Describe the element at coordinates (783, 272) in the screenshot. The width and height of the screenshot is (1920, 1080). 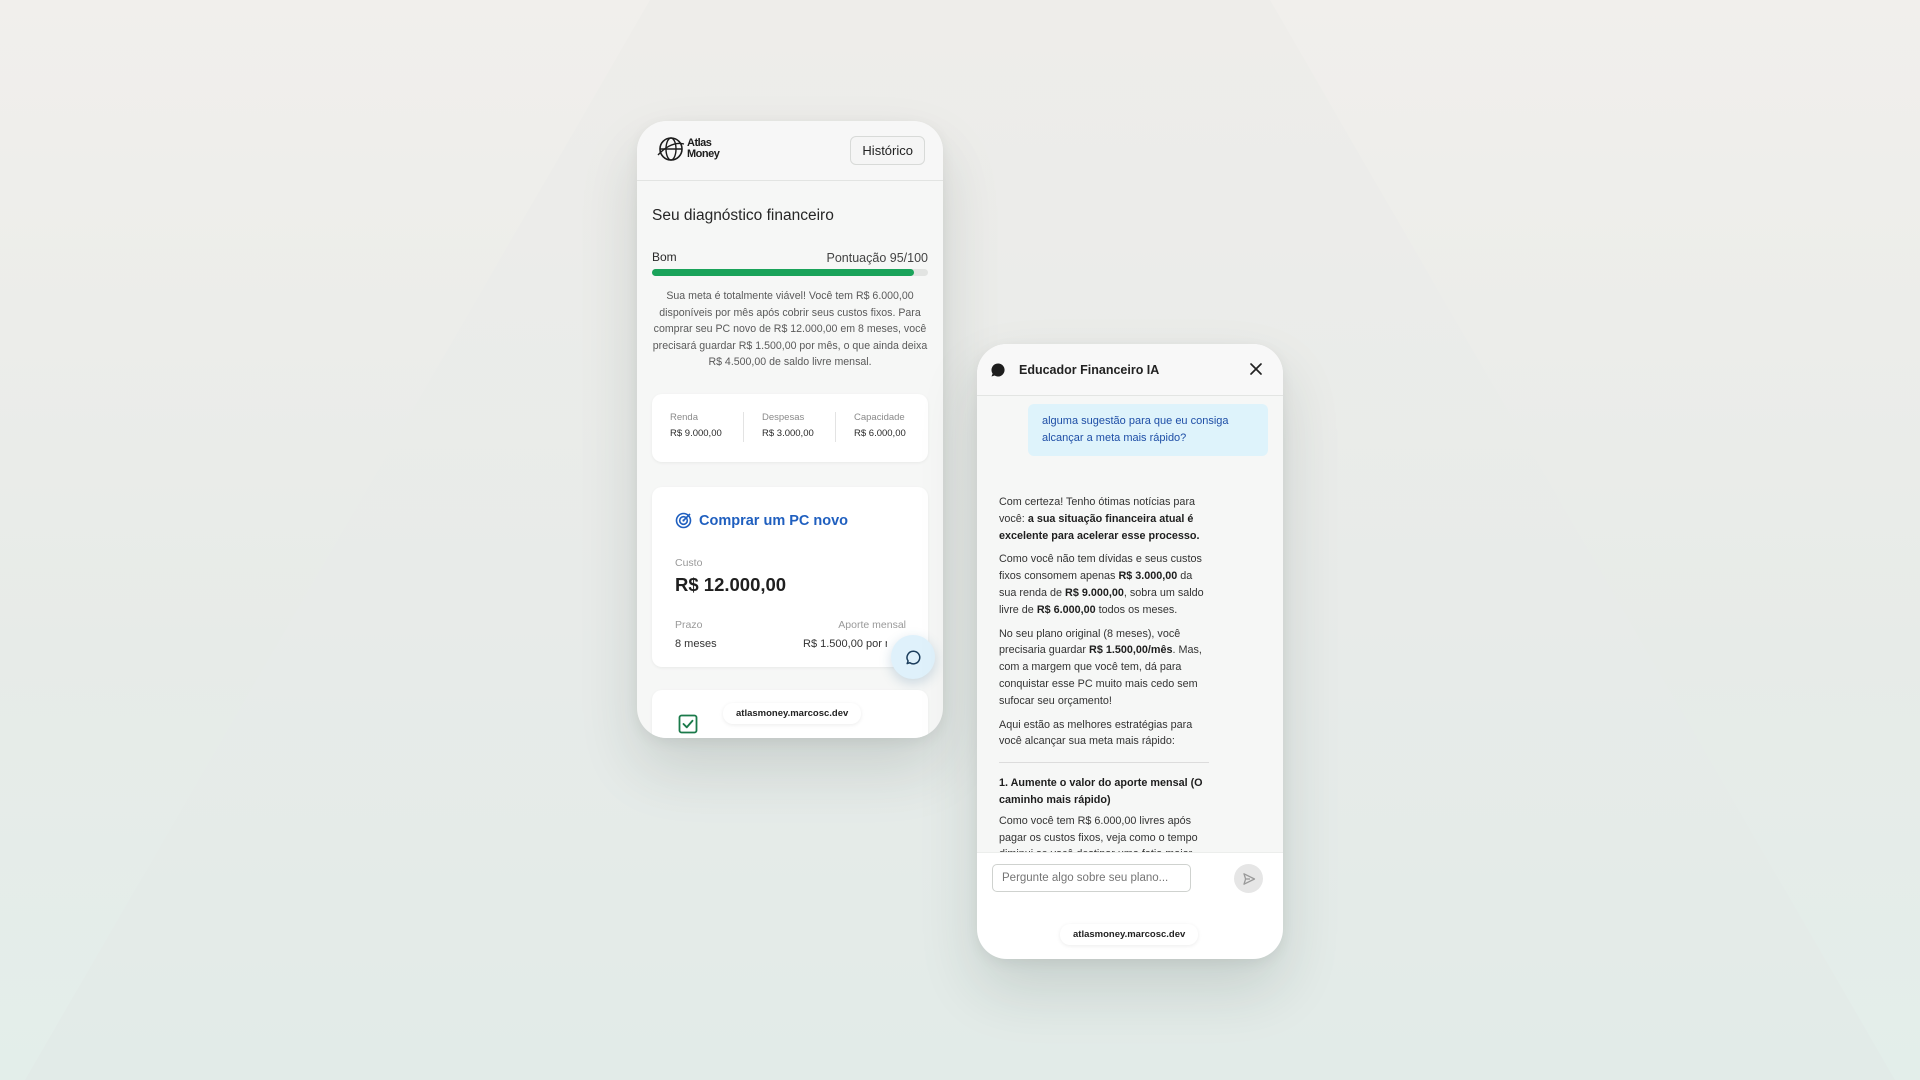
I see `score-progress-fill` at that location.